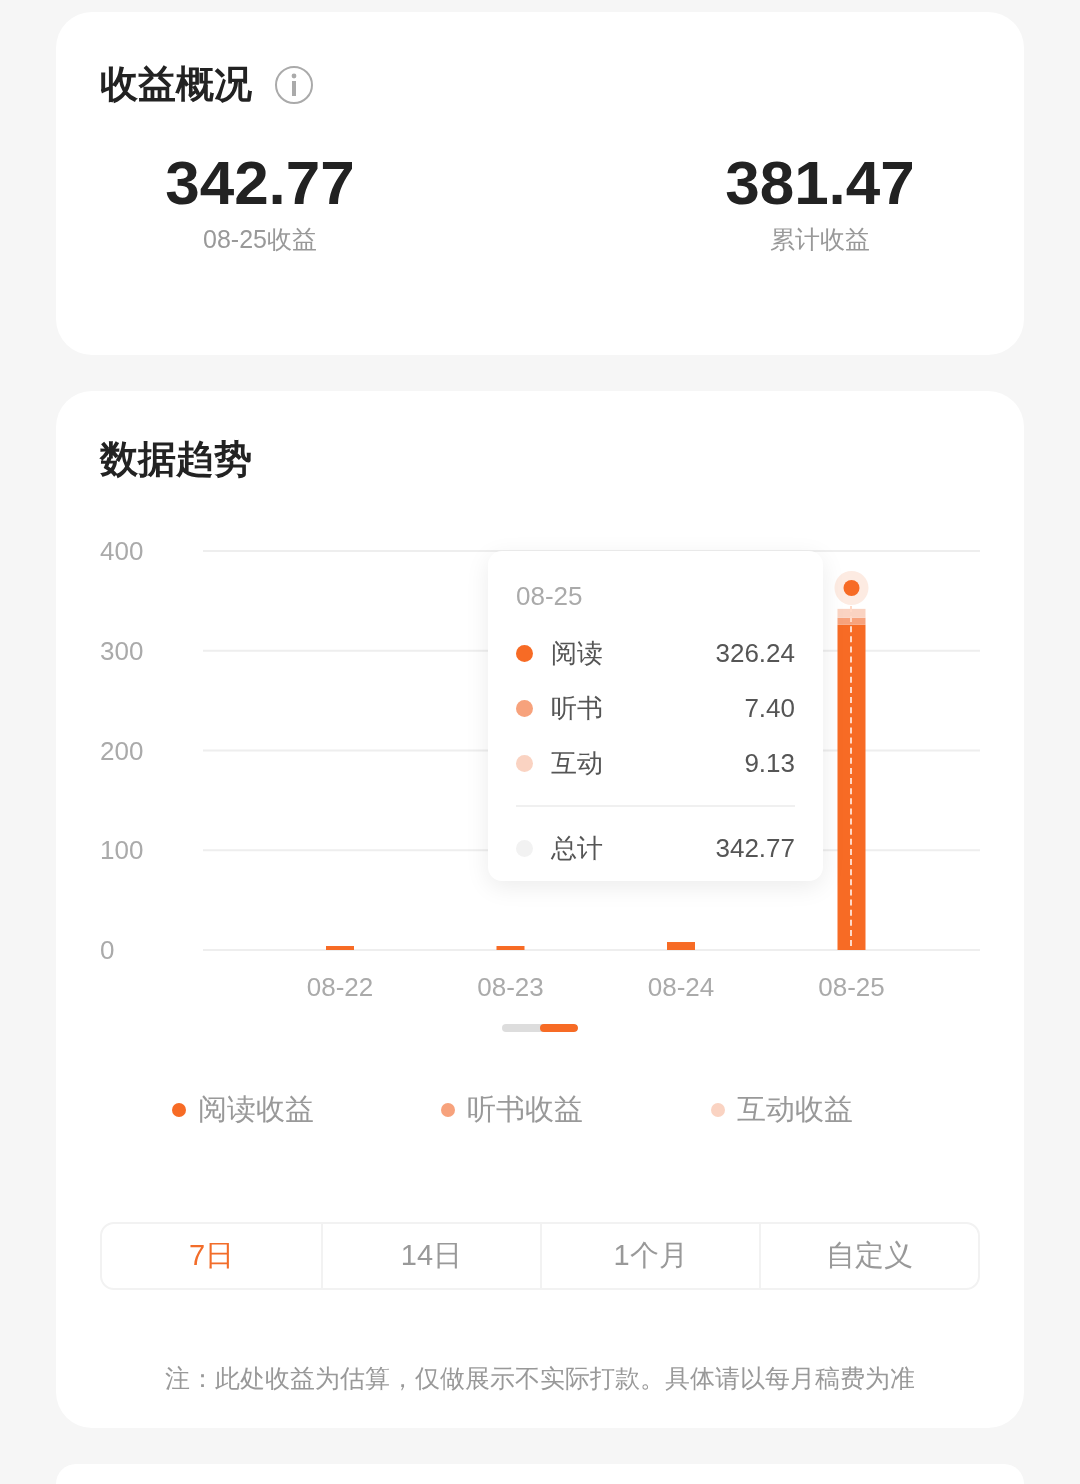  What do you see at coordinates (525, 1110) in the screenshot?
I see `legend-label: 听书收益` at bounding box center [525, 1110].